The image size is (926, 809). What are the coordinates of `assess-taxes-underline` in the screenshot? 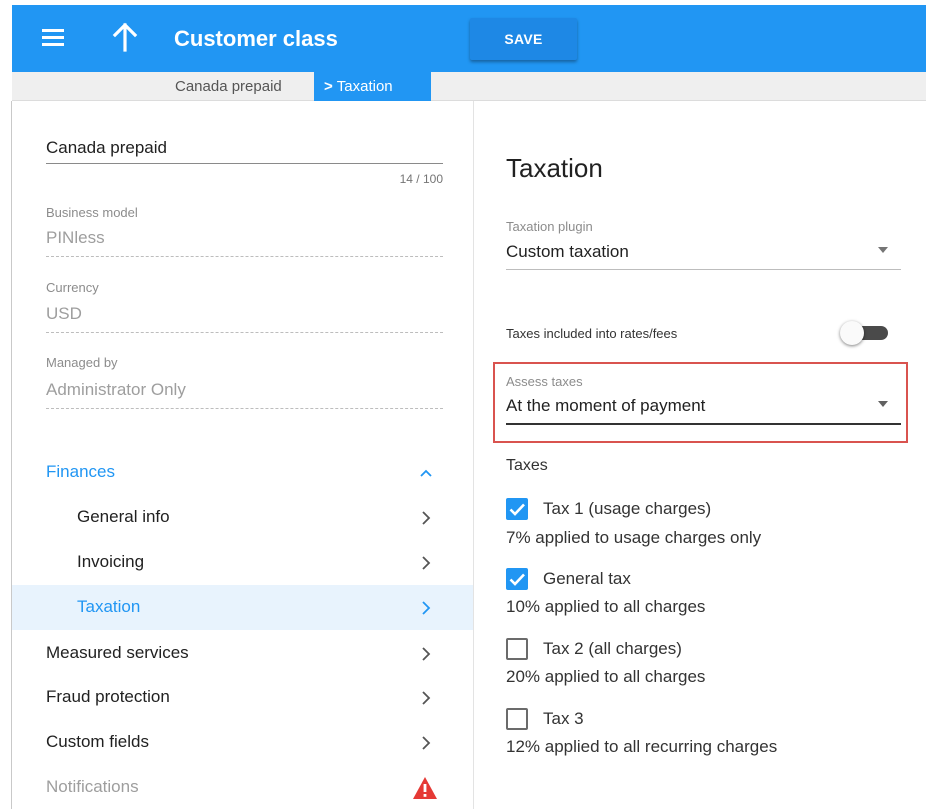 It's located at (703, 424).